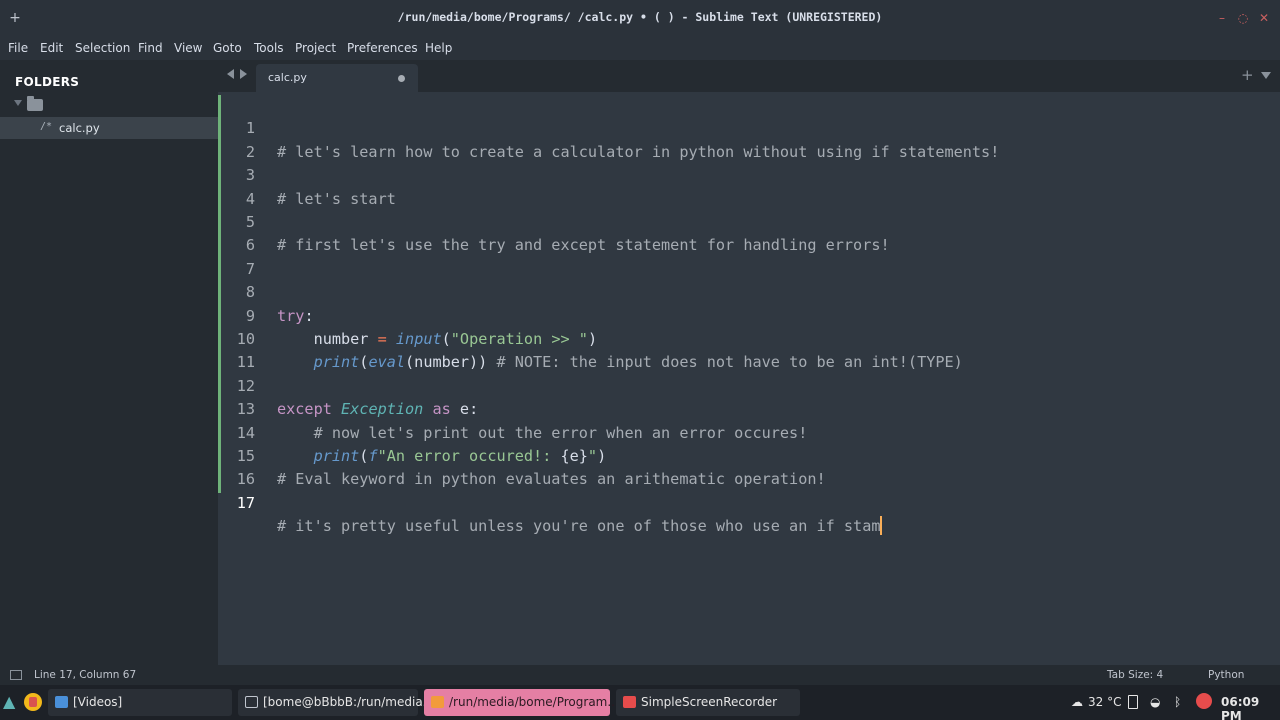 This screenshot has width=1280, height=720. What do you see at coordinates (16, 675) in the screenshot?
I see `panel-toggle-icon` at bounding box center [16, 675].